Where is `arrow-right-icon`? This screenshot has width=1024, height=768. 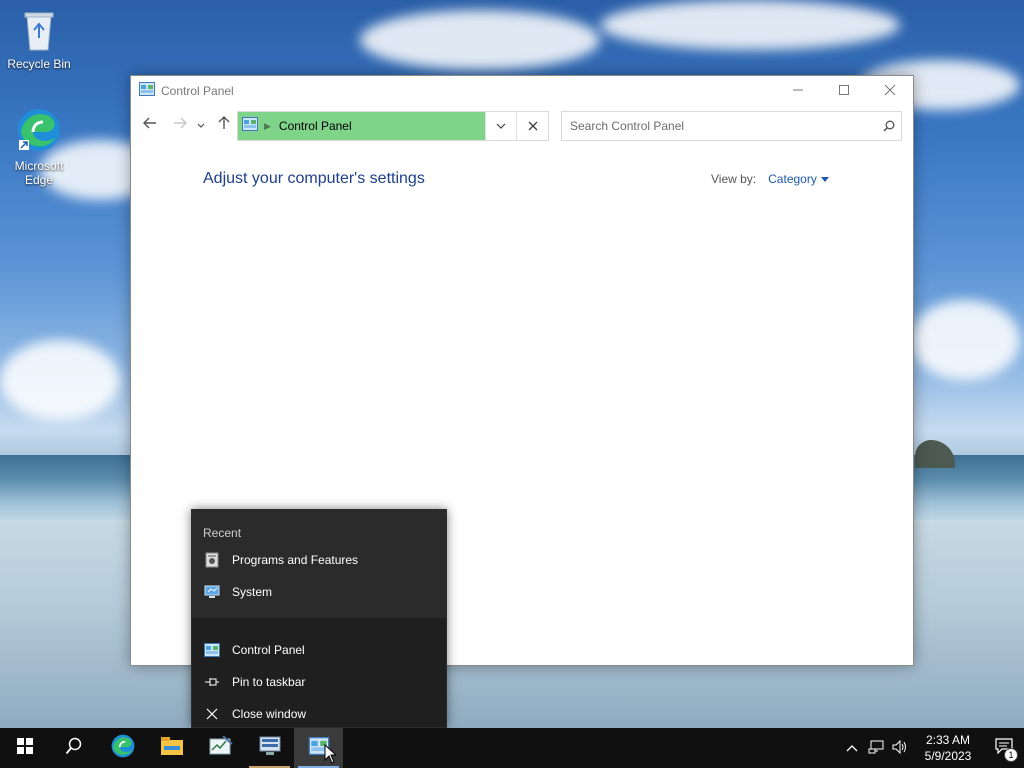 arrow-right-icon is located at coordinates (180, 125).